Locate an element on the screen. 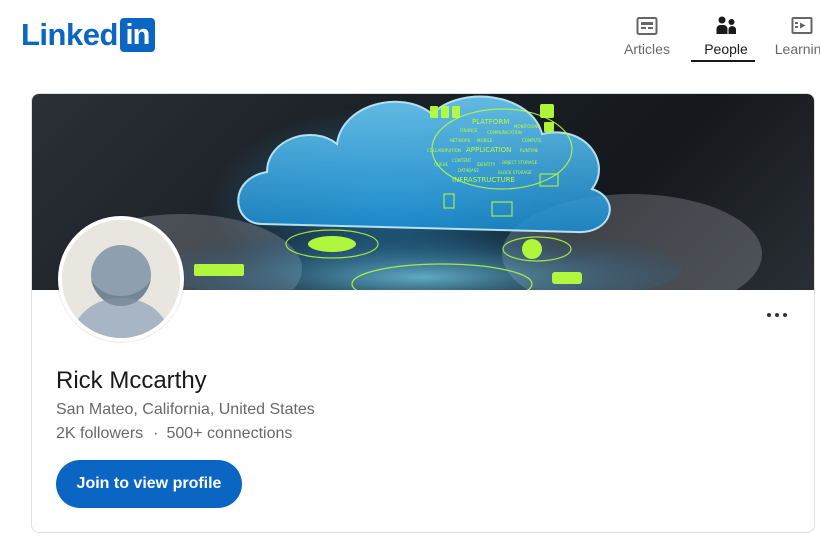  nav-item-articles: Articles is located at coordinates (647, 36).